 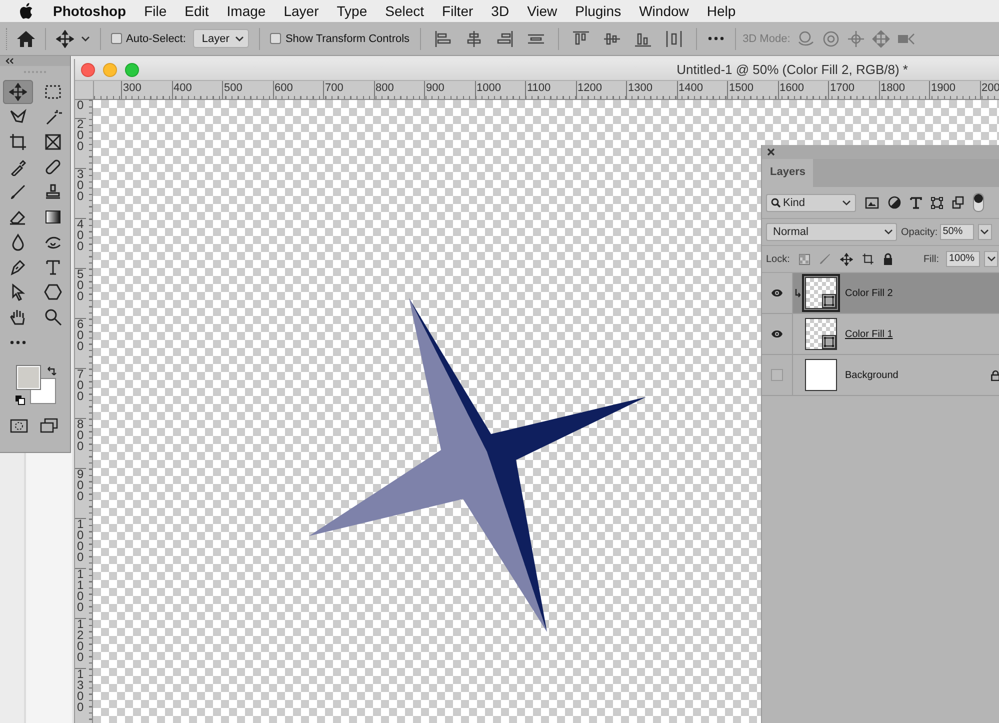 I want to click on menu-item: Filter, so click(x=458, y=11).